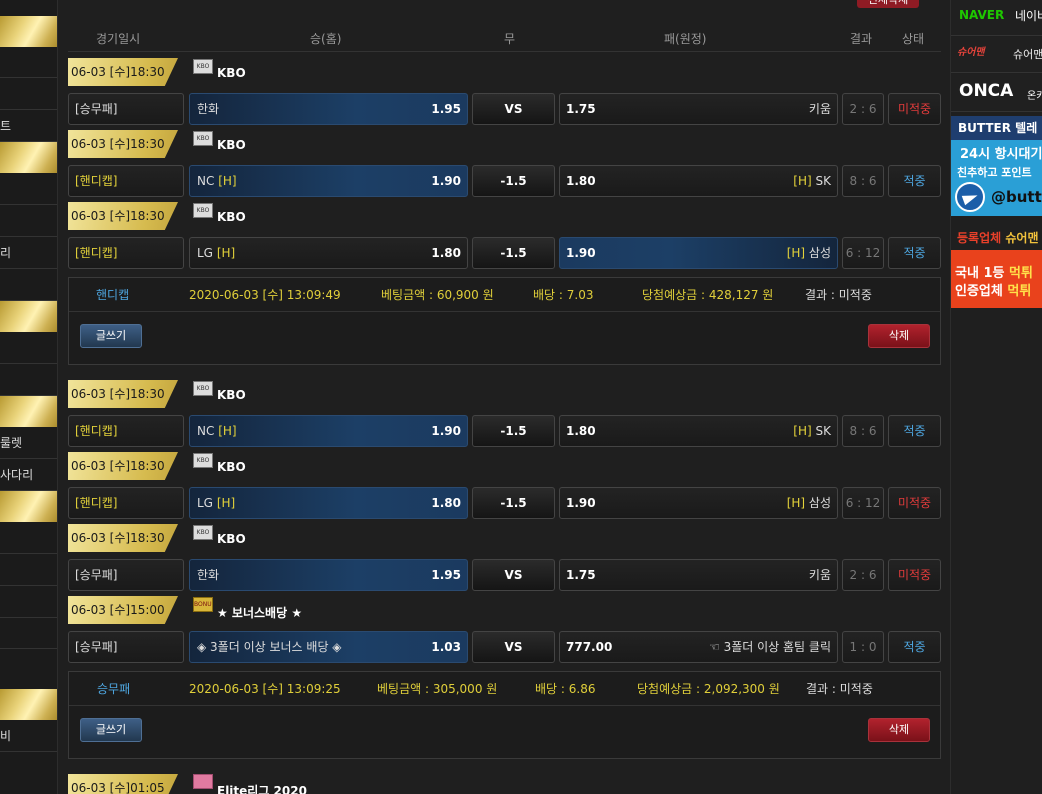 Image resolution: width=1042 pixels, height=794 pixels. What do you see at coordinates (996, 18) in the screenshot?
I see `ad-naver-banner: NAVER 네이버` at bounding box center [996, 18].